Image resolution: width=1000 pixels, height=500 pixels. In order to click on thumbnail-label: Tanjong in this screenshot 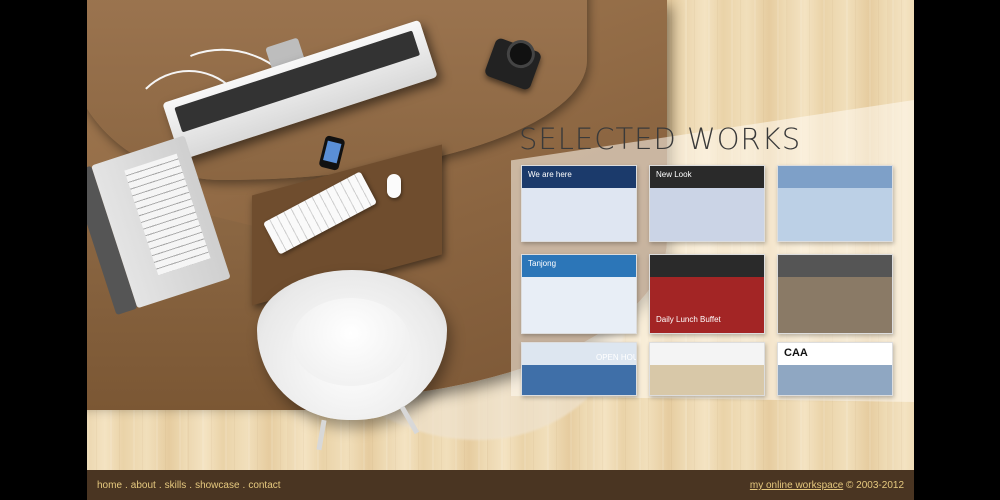, I will do `click(542, 263)`.